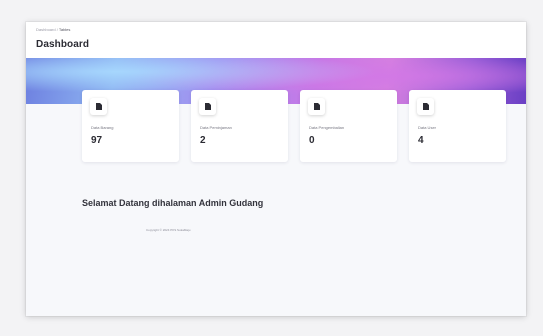  What do you see at coordinates (102, 127) in the screenshot?
I see `card-label: Data Barang` at bounding box center [102, 127].